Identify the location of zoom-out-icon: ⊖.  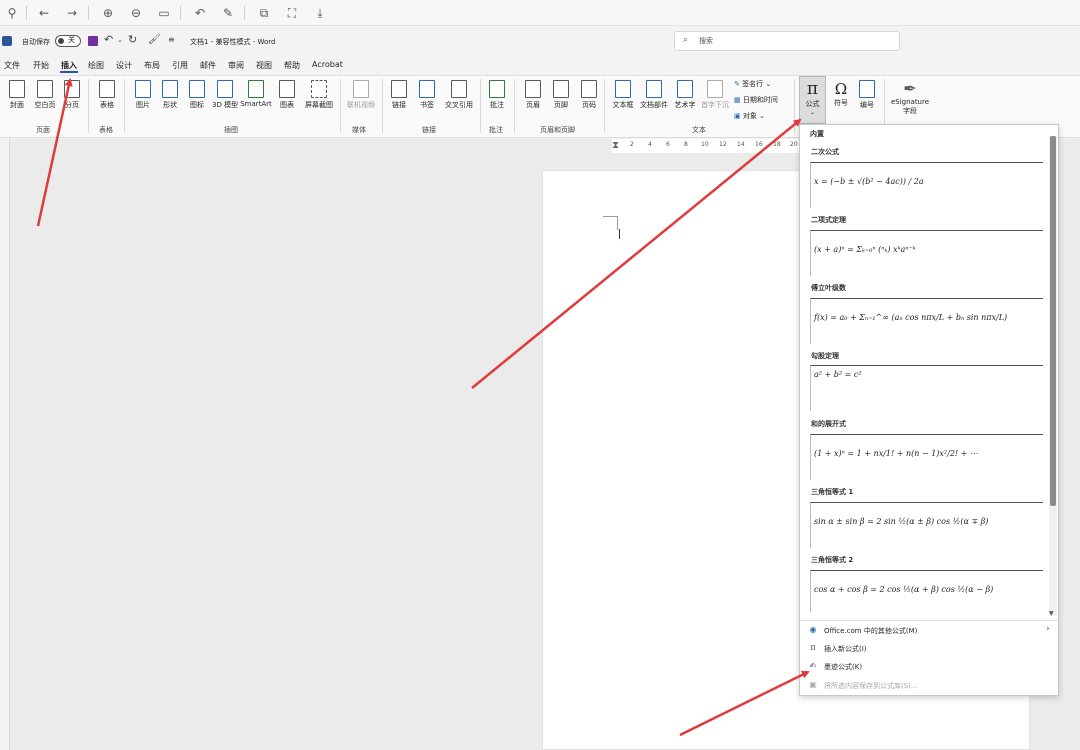
(136, 13).